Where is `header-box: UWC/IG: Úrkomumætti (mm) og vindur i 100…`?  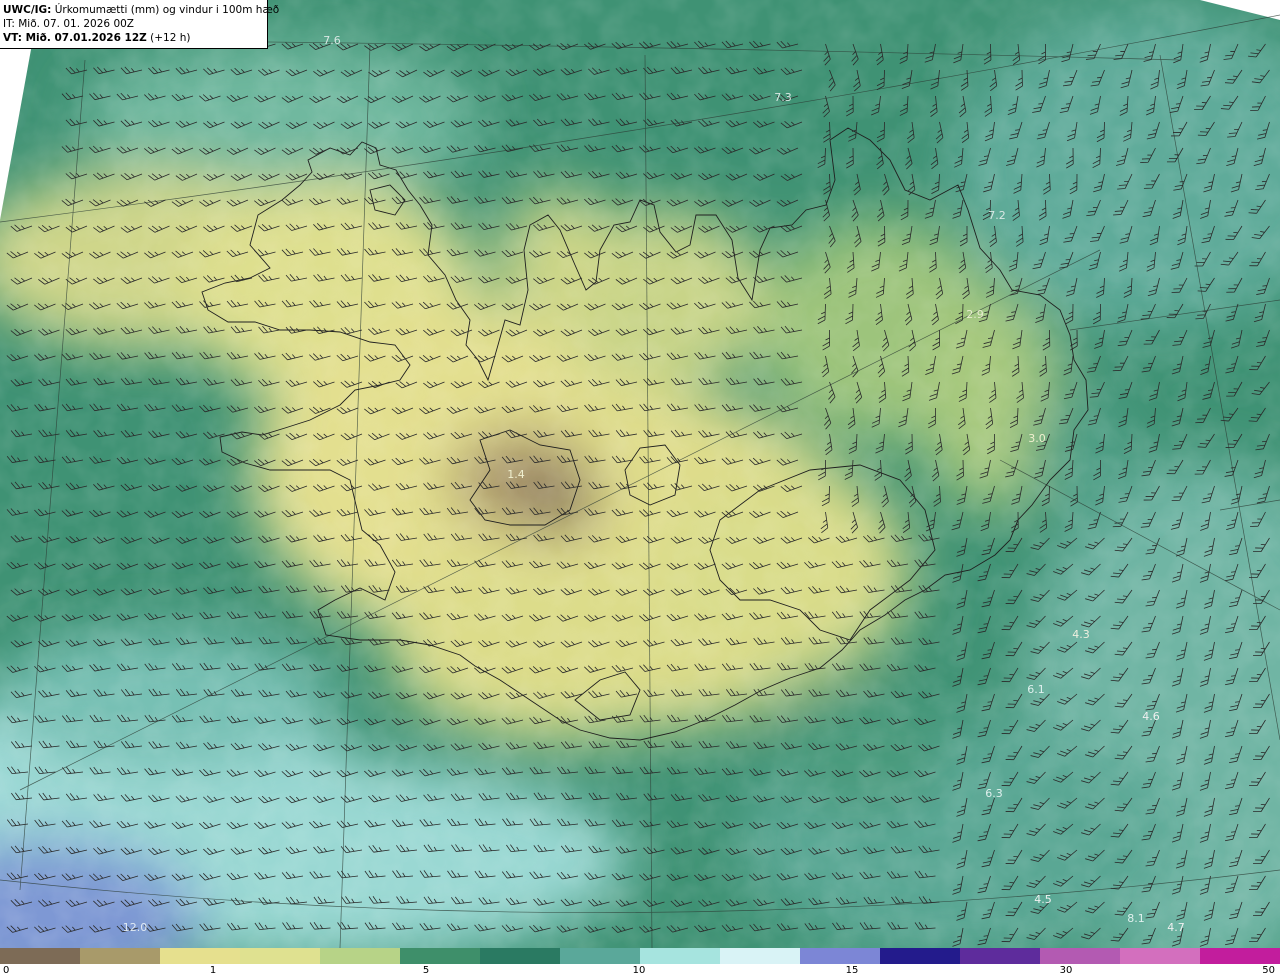 header-box: UWC/IG: Úrkomumætti (mm) og vindur i 100… is located at coordinates (139, 24).